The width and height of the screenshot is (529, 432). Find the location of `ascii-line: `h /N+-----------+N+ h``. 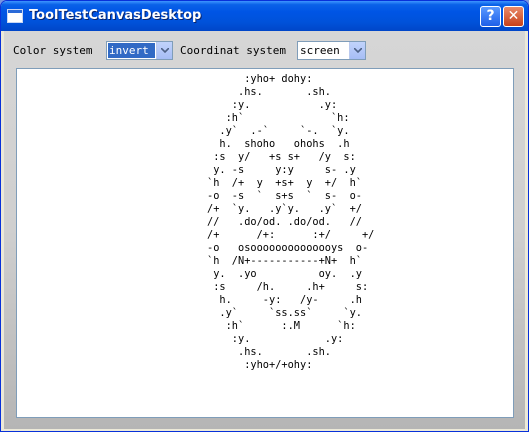

ascii-line: `h /N+-----------+N+ h` is located at coordinates (284, 261).